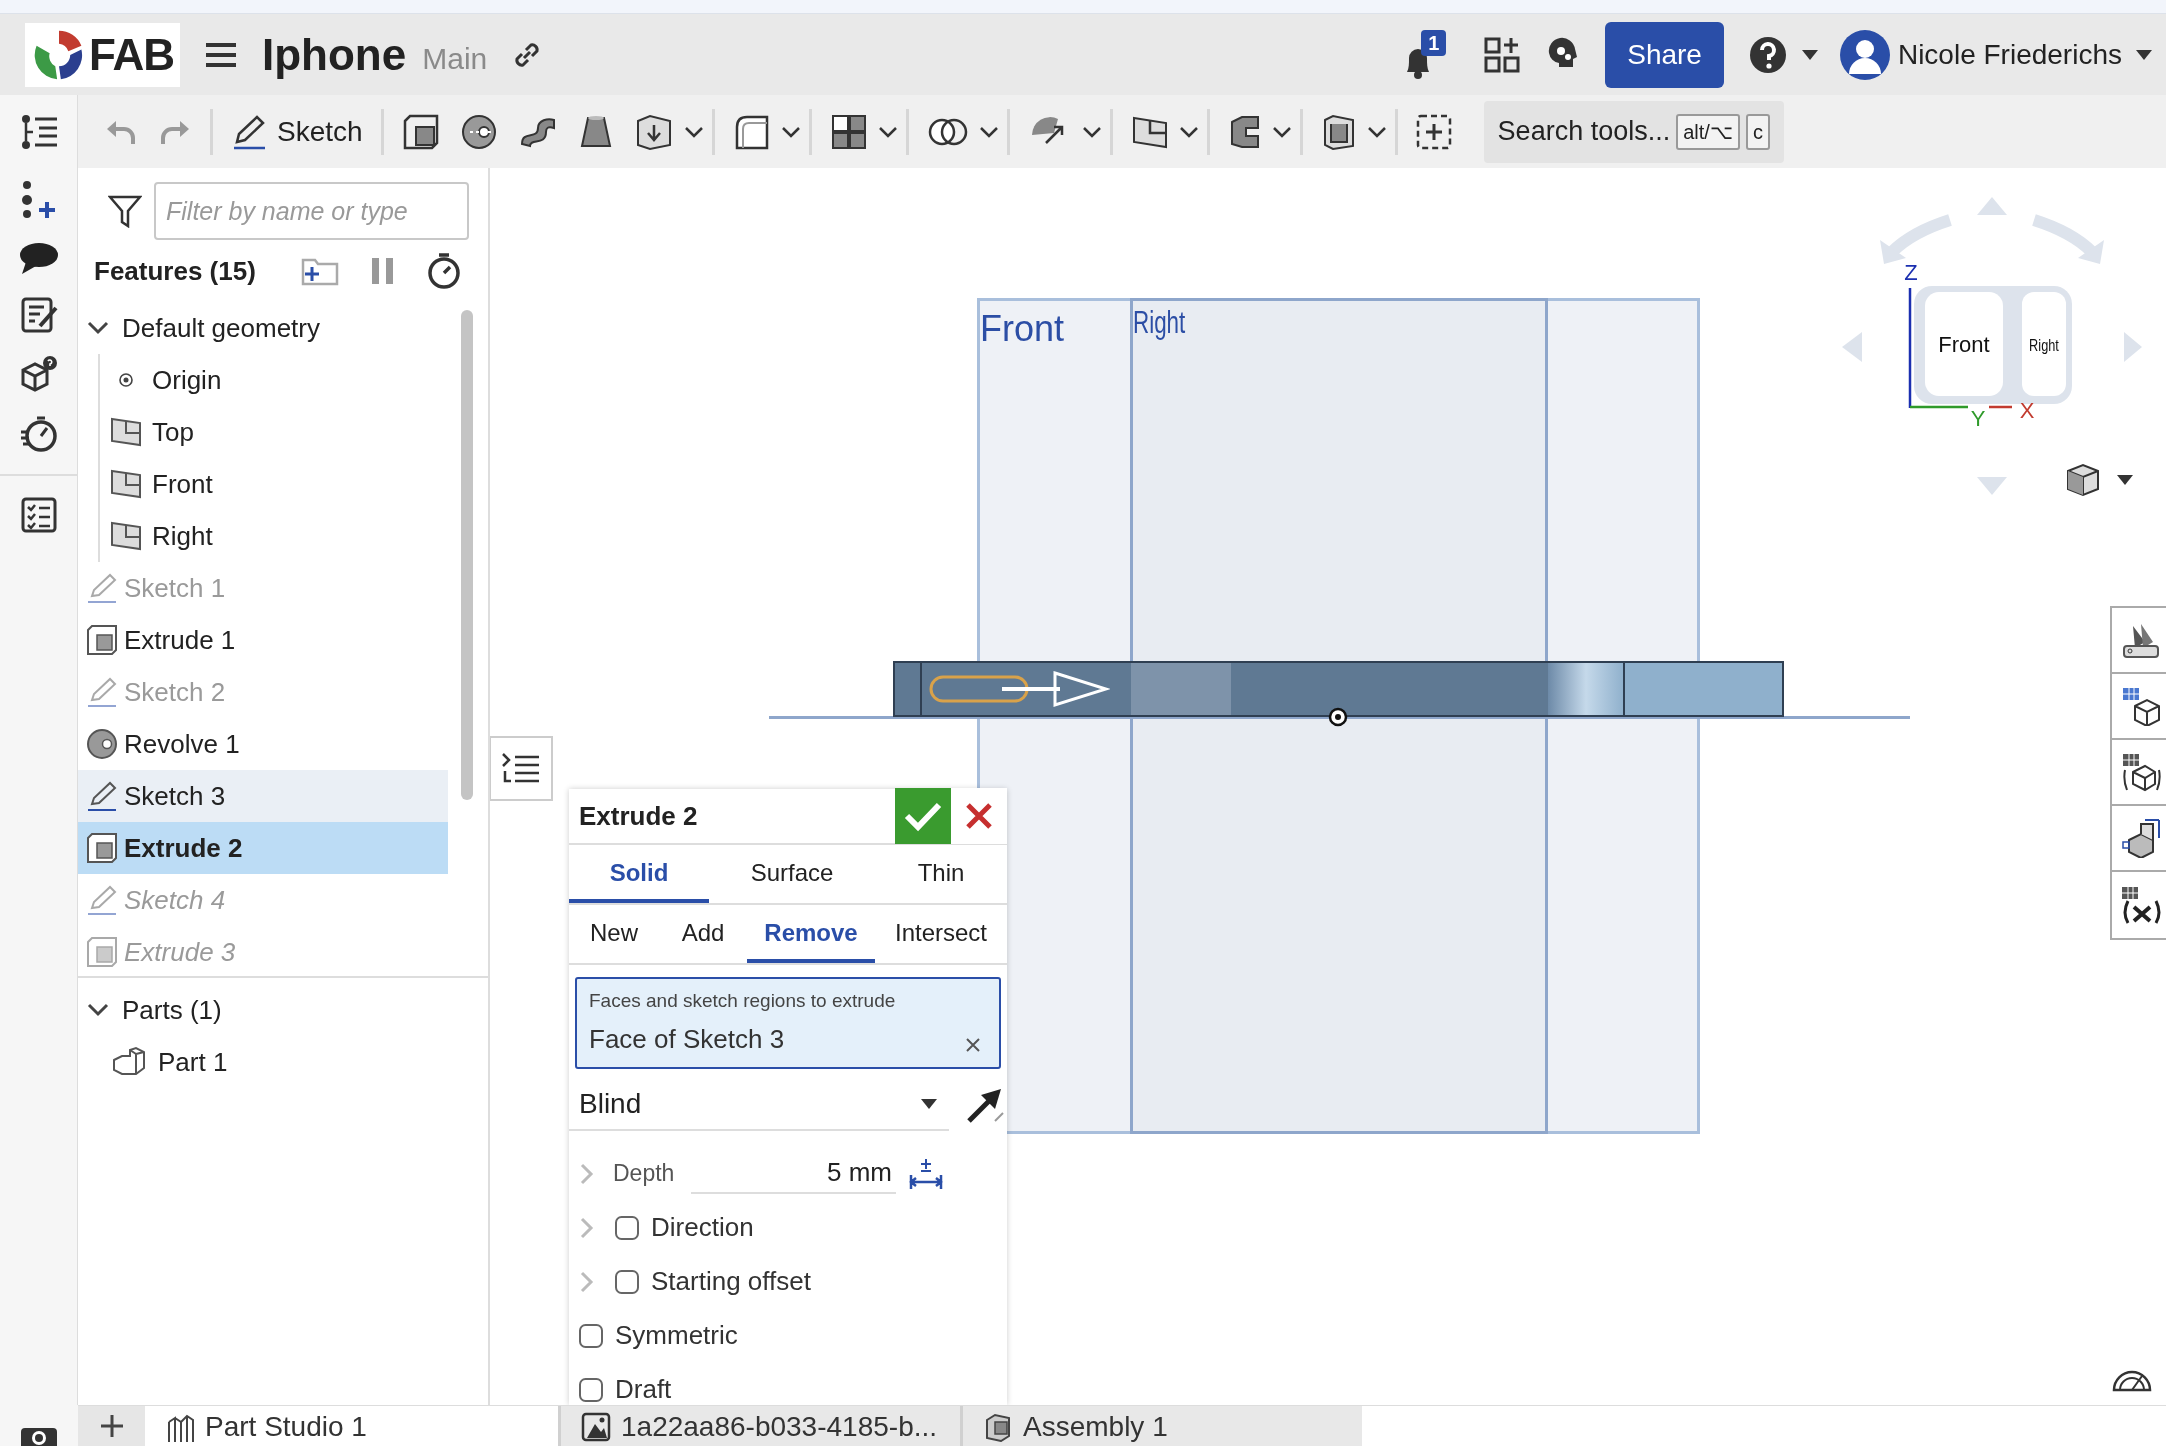 Image resolution: width=2166 pixels, height=1446 pixels. What do you see at coordinates (2141, 905) in the screenshot?
I see `variable-icon` at bounding box center [2141, 905].